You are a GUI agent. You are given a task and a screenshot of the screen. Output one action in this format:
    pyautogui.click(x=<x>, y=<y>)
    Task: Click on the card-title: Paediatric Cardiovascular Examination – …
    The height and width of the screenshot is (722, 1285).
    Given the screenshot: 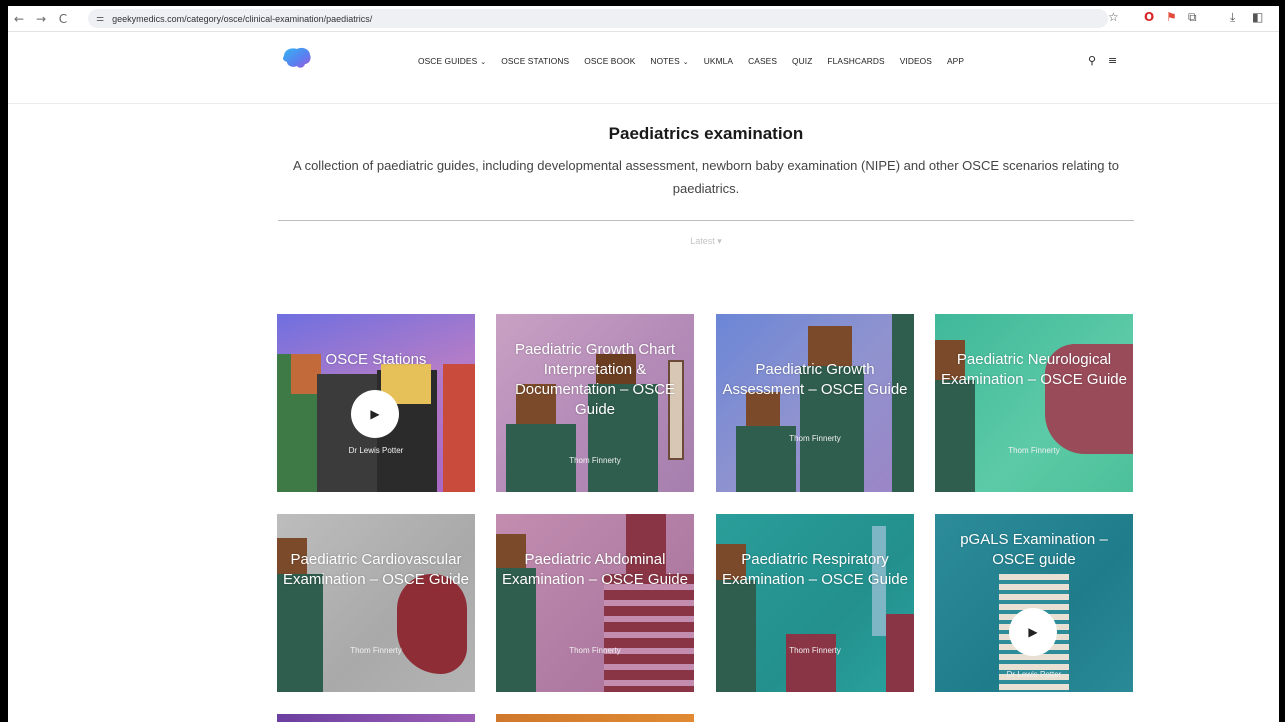 What is the action you would take?
    pyautogui.click(x=376, y=570)
    